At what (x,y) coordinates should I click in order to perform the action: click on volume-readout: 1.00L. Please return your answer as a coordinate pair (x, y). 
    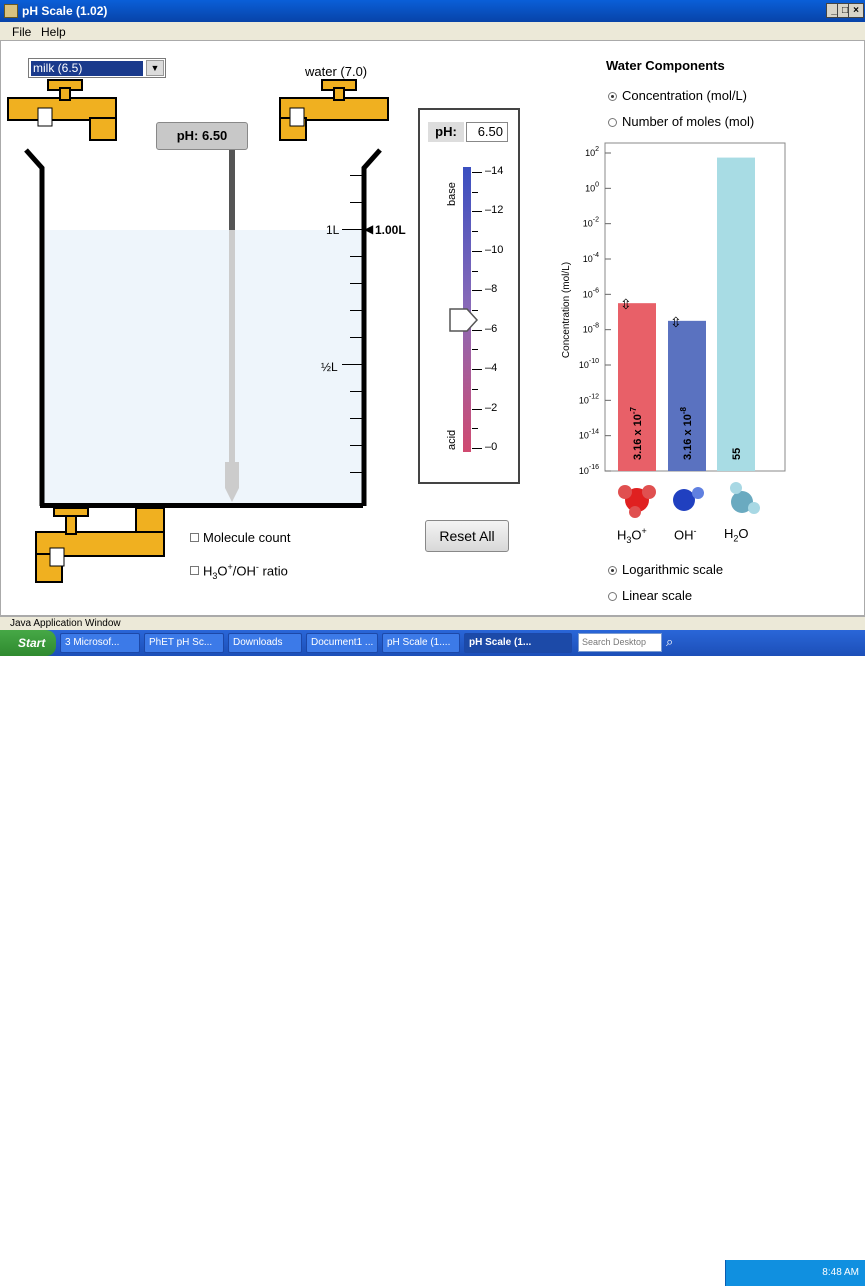
    Looking at the image, I should click on (390, 230).